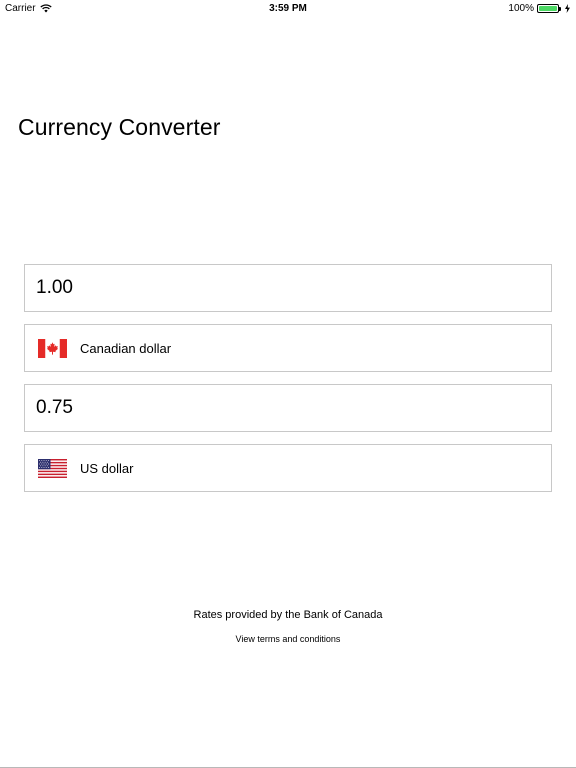  I want to click on terms-link: View terms and conditions, so click(288, 639).